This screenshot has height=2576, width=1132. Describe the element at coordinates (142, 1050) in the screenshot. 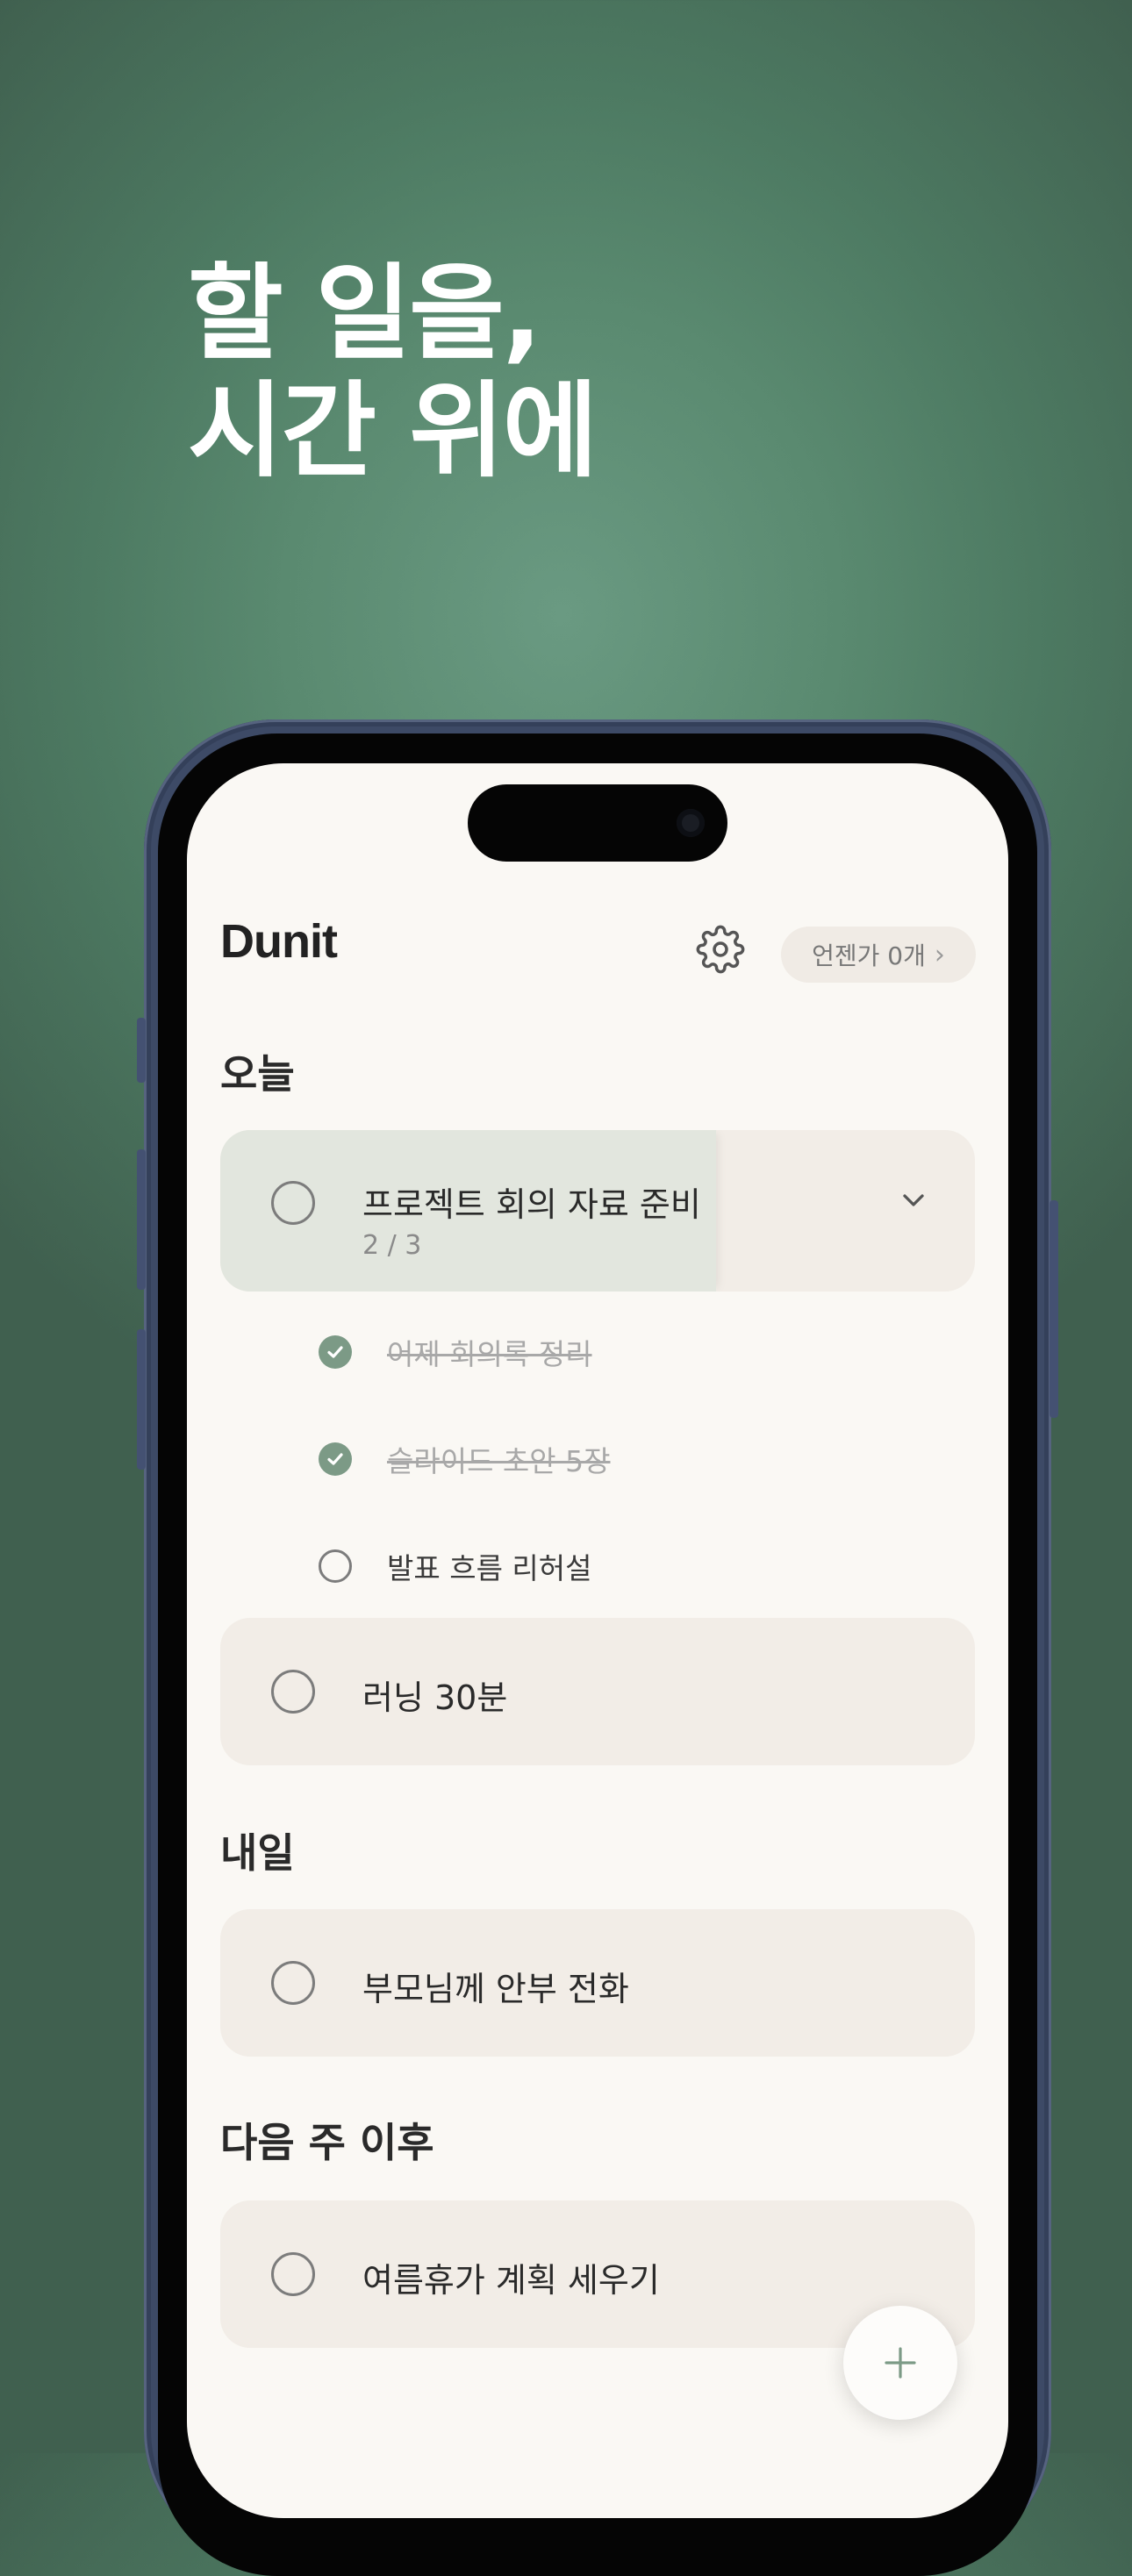

I see `action-button` at that location.